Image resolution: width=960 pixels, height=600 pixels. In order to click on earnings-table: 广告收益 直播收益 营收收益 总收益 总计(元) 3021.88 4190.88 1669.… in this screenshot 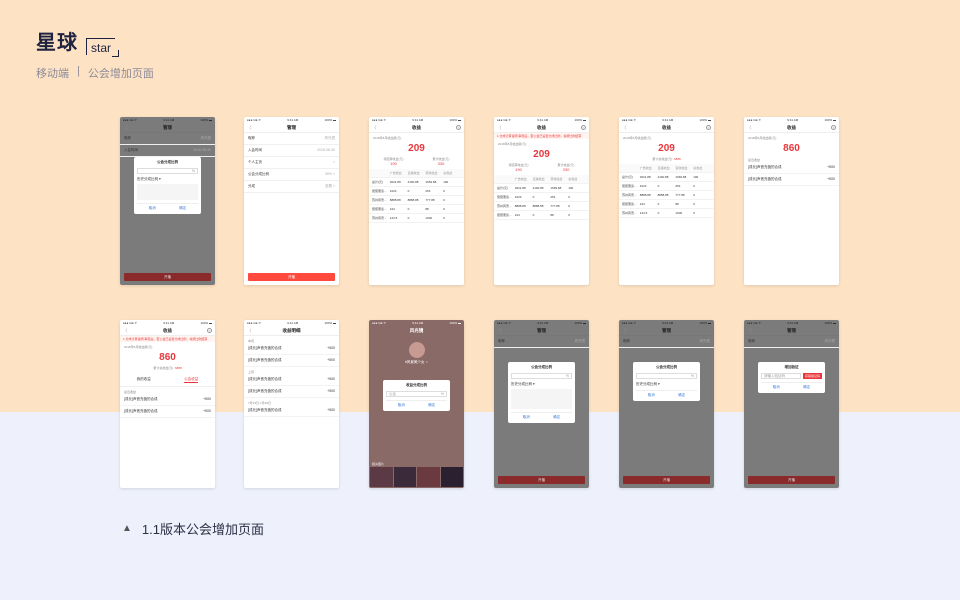, I will do `click(416, 196)`.